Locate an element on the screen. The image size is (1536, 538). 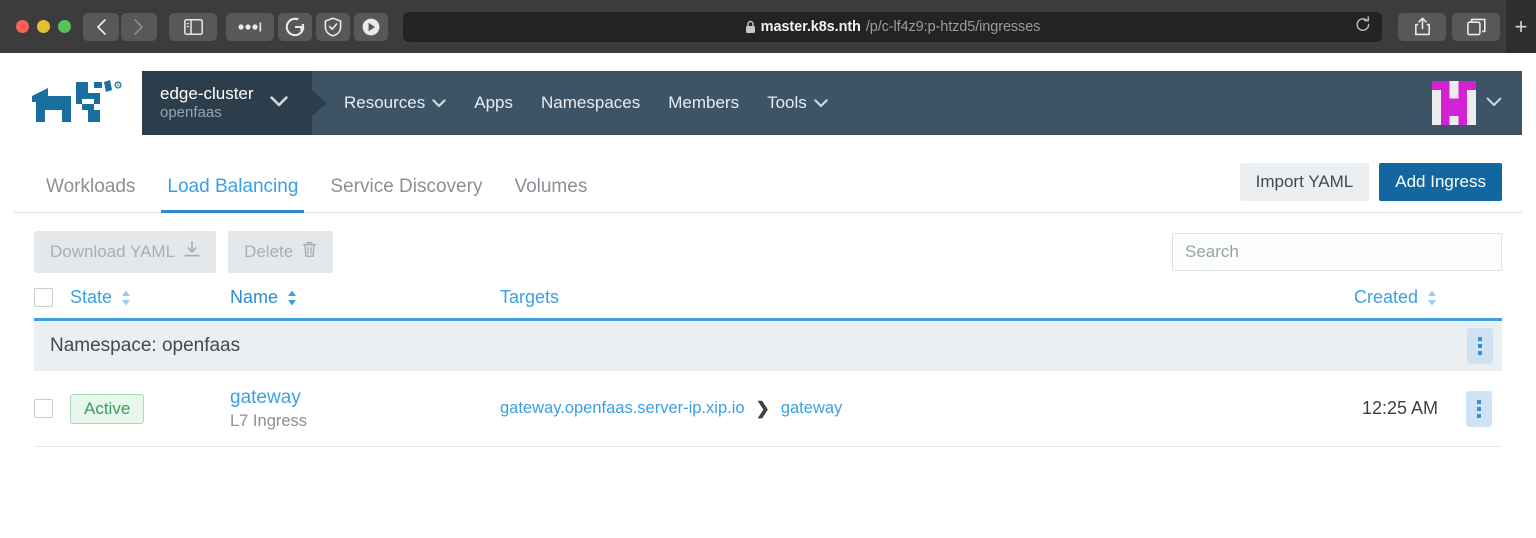
add-ingress-button: Add Ingress is located at coordinates (1440, 181).